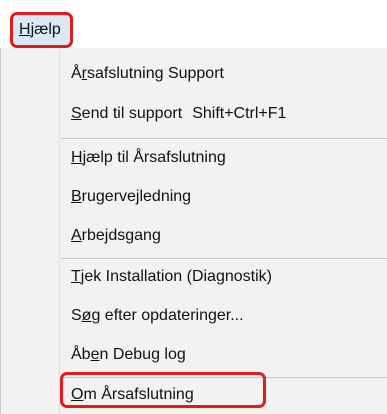 The width and height of the screenshot is (387, 414). What do you see at coordinates (148, 158) in the screenshot?
I see `menu-item-help-topics: Hjælp til Årsafslutning` at bounding box center [148, 158].